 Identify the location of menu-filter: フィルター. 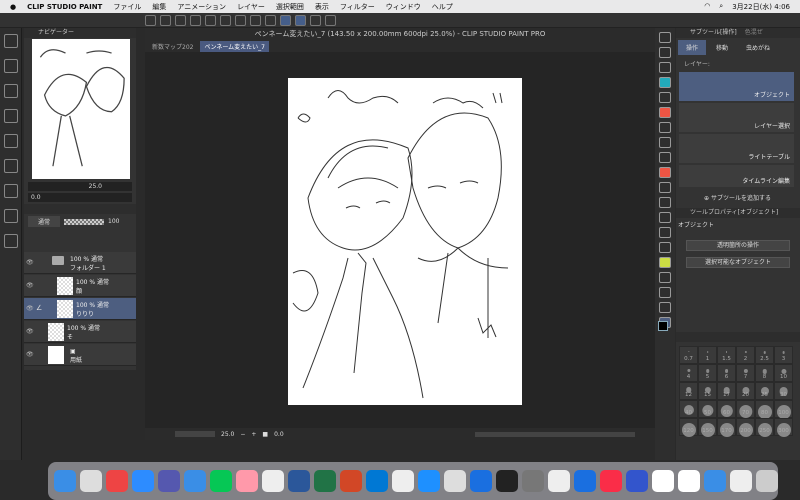
(357, 7).